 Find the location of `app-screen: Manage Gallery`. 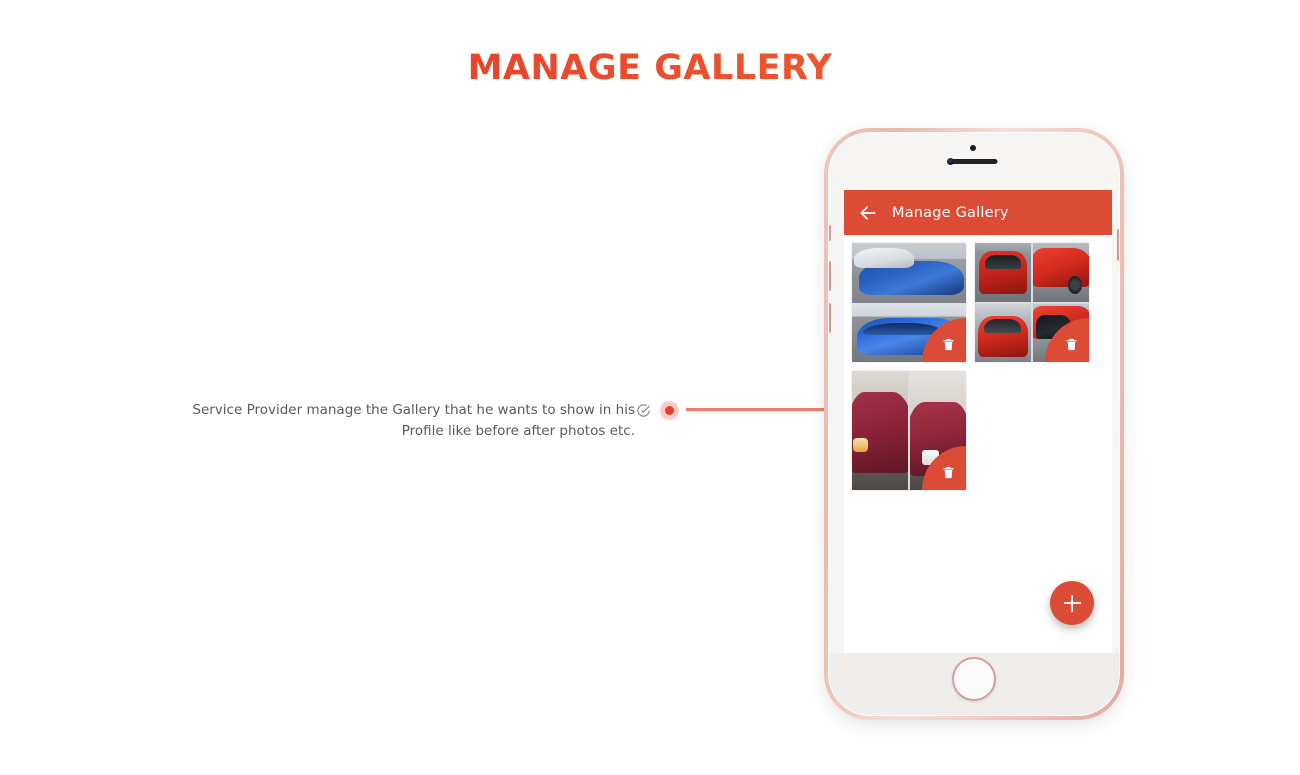

app-screen: Manage Gallery is located at coordinates (978, 426).